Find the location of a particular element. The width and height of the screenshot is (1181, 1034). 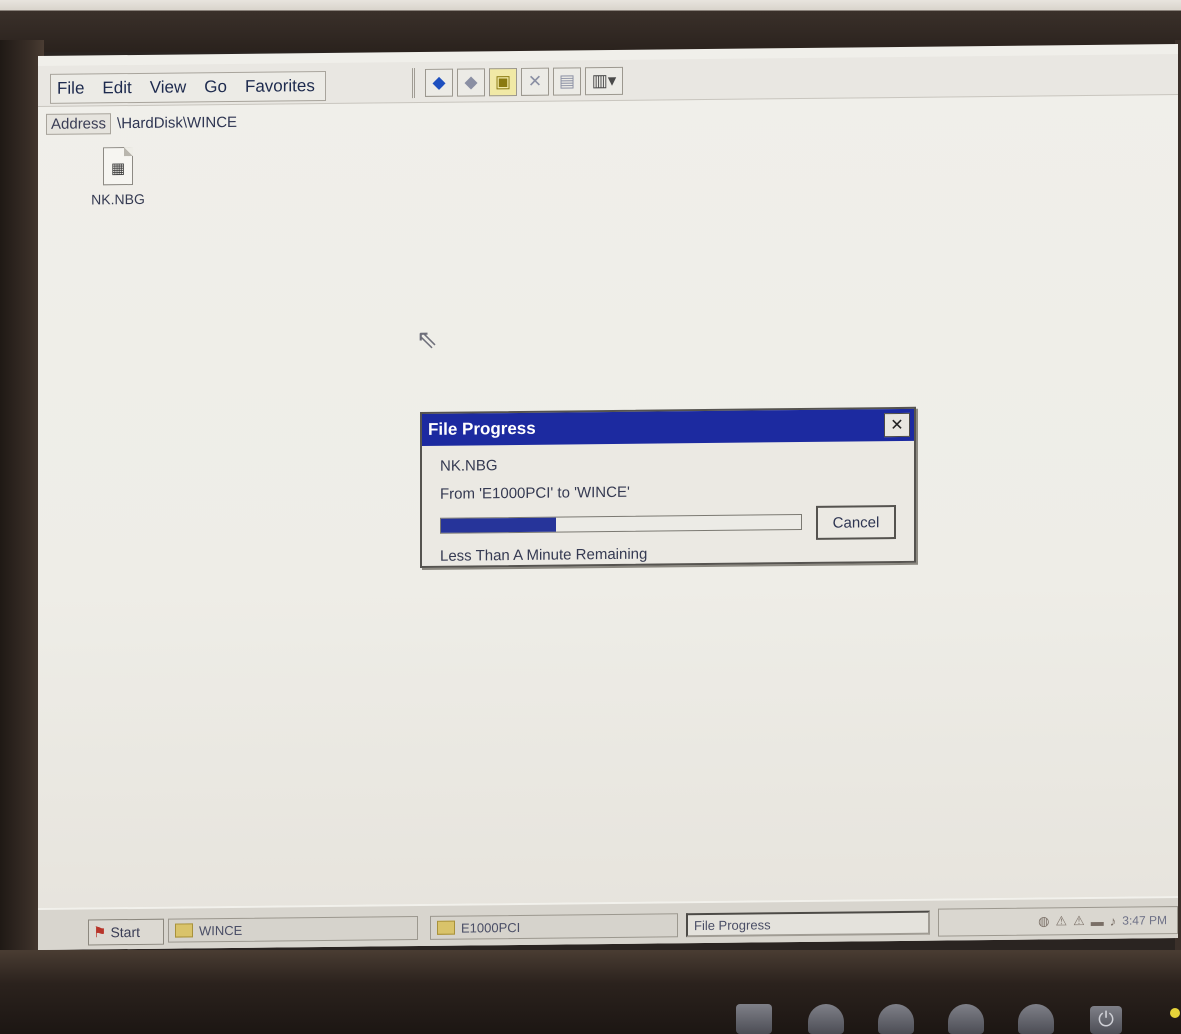

views-icon: ▥▾ is located at coordinates (604, 80).